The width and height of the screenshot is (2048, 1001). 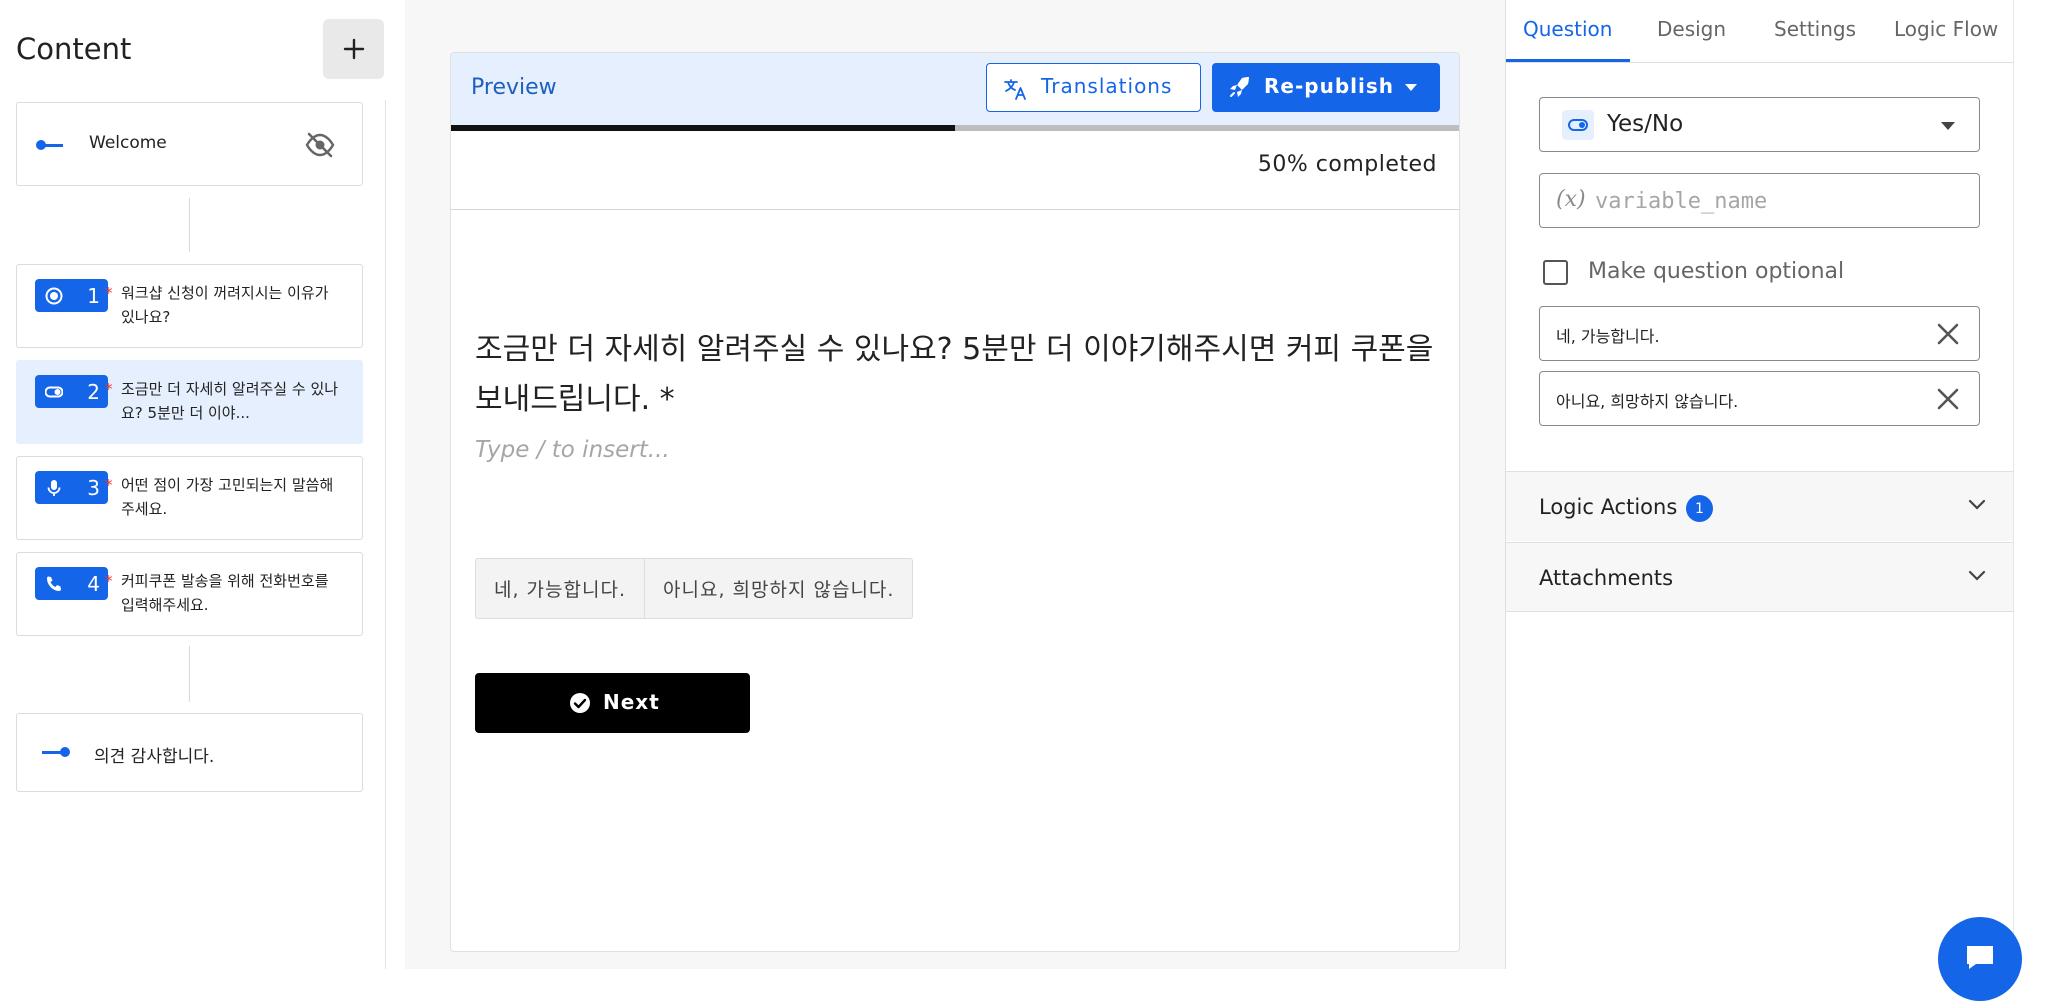 What do you see at coordinates (1647, 401) in the screenshot?
I see `option-label: 아니요, 희망하지 않습니다.` at bounding box center [1647, 401].